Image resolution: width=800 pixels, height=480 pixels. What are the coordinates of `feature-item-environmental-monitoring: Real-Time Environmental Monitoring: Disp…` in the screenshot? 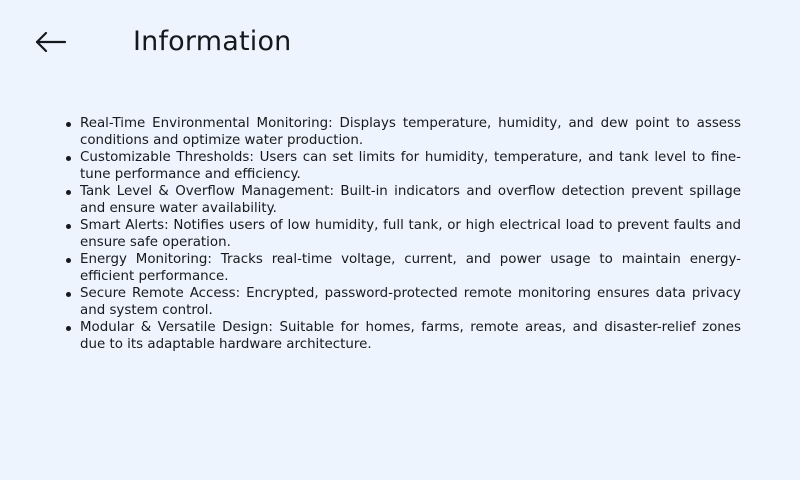 It's located at (401, 132).